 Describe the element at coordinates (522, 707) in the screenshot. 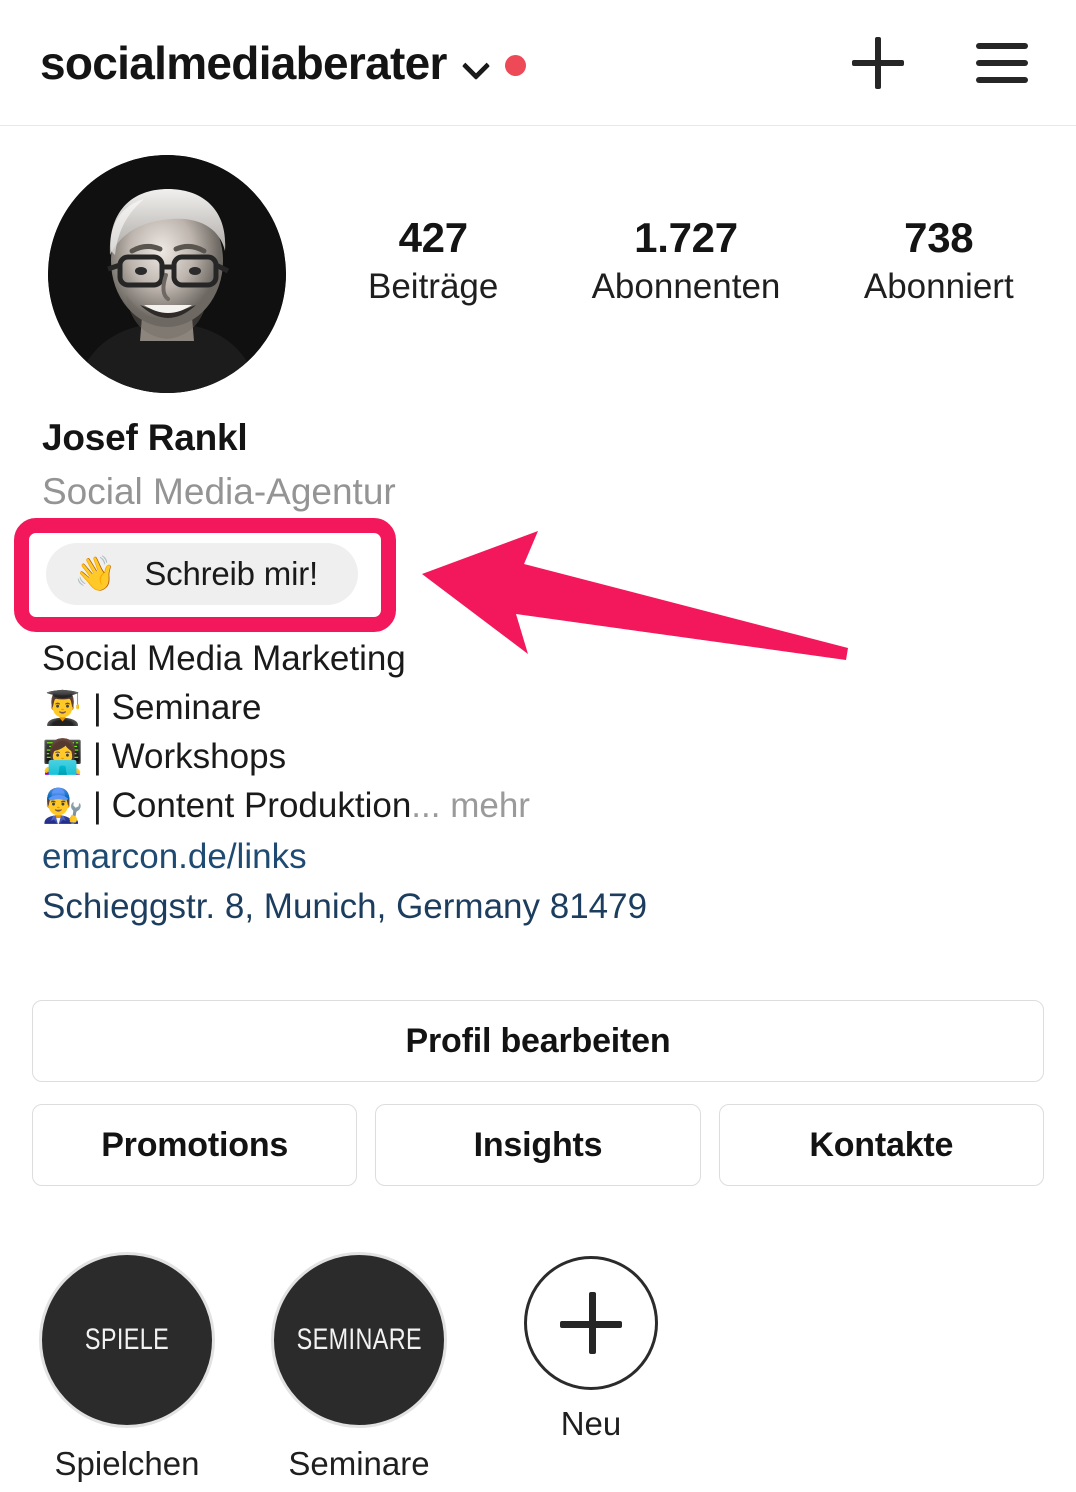

I see `bio-line-seminare: 👨‍🎓 | Seminare` at that location.